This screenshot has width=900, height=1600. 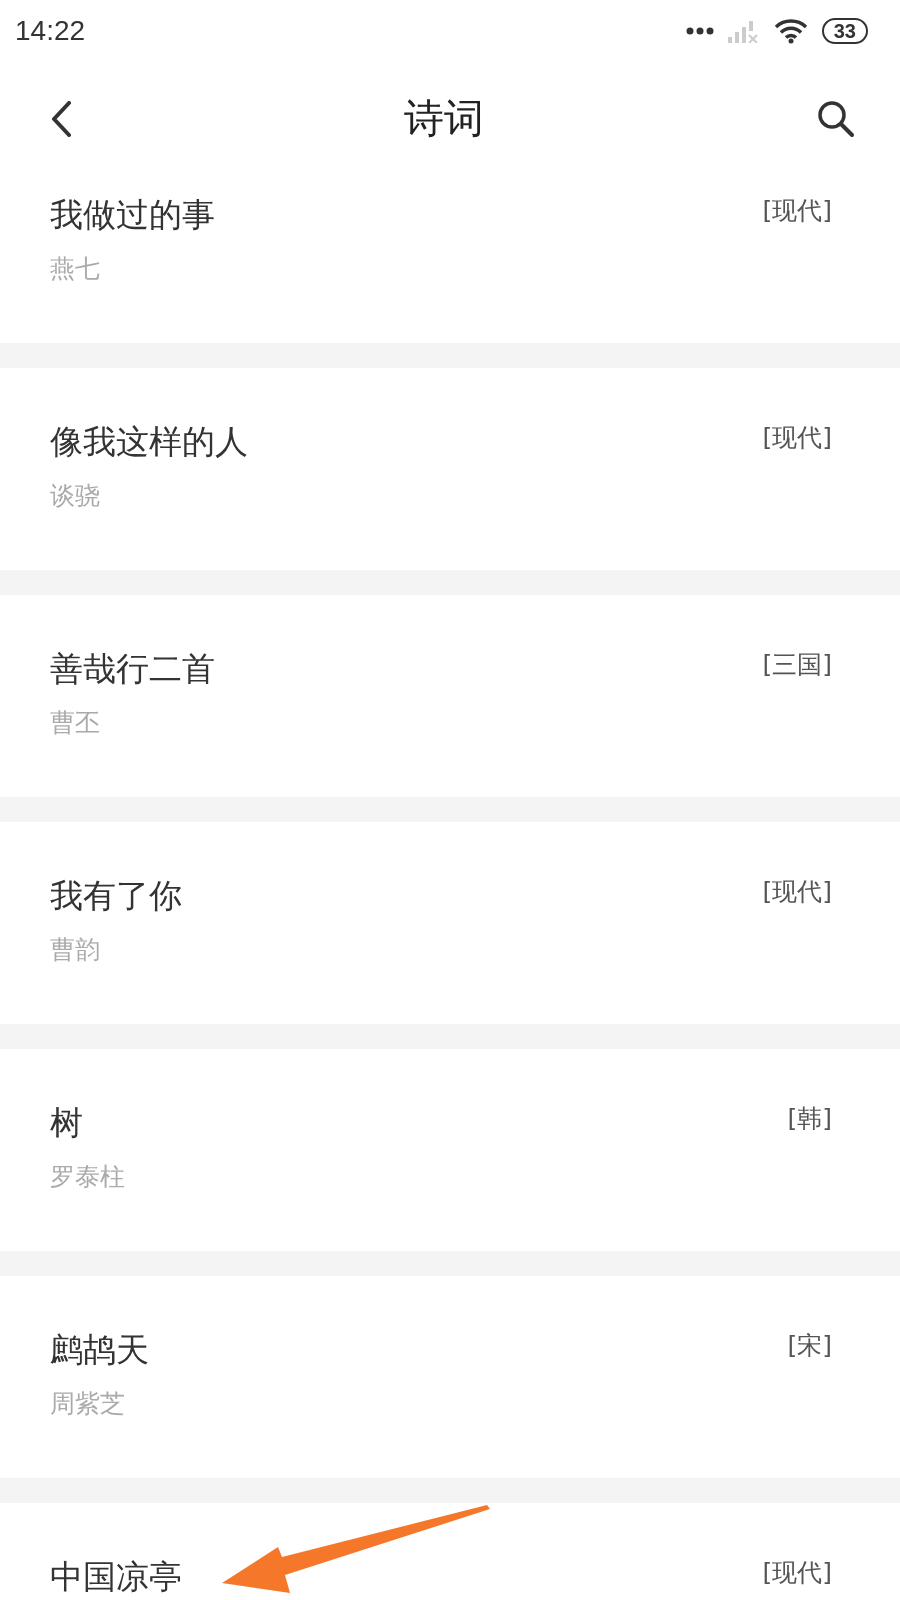 What do you see at coordinates (50, 31) in the screenshot?
I see `status-time: 14:22` at bounding box center [50, 31].